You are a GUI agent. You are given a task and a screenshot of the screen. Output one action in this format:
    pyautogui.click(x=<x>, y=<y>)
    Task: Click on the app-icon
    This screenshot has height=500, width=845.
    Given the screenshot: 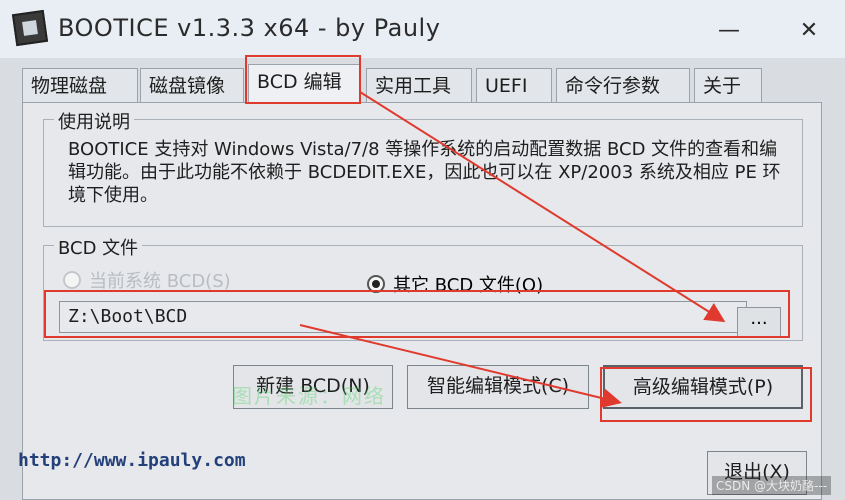 What is the action you would take?
    pyautogui.click(x=30, y=28)
    